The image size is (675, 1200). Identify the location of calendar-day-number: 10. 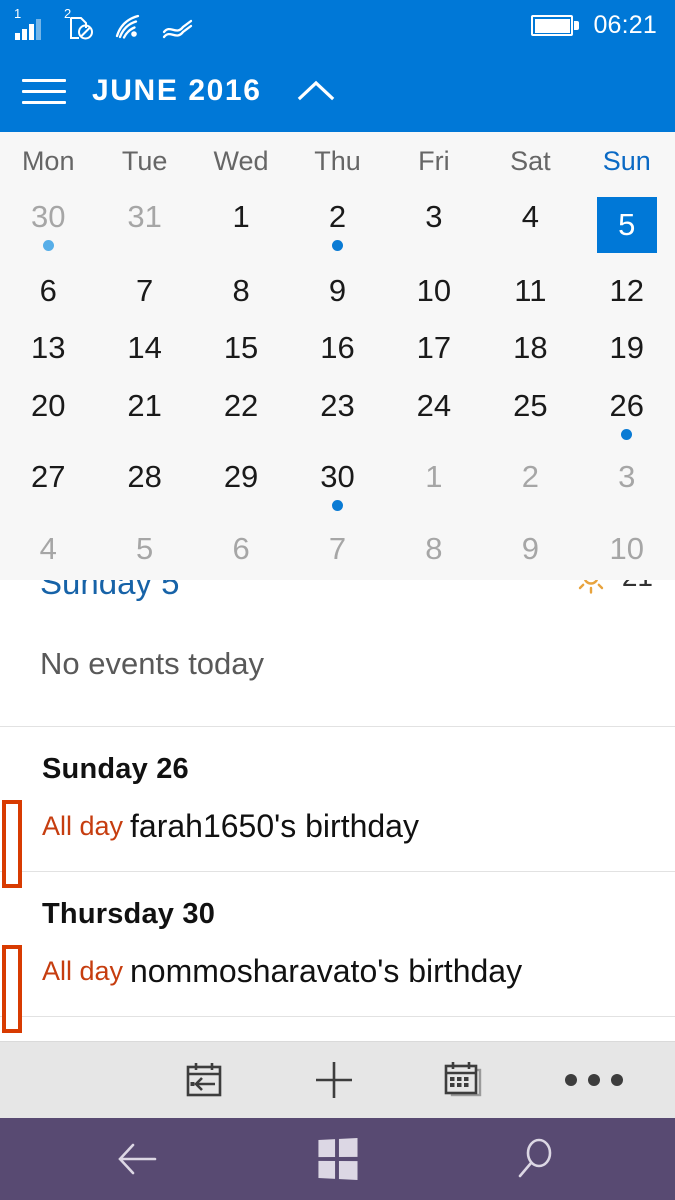
(434, 290).